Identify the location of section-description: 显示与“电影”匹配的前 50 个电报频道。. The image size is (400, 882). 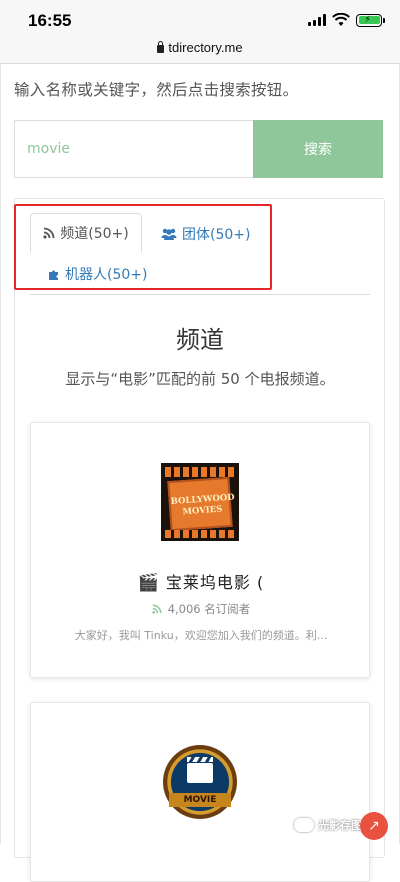
(200, 379).